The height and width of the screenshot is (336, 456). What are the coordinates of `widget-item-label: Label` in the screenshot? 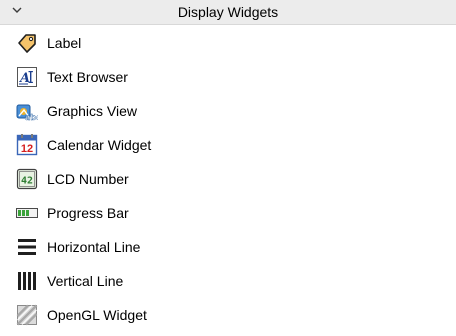 It's located at (228, 47).